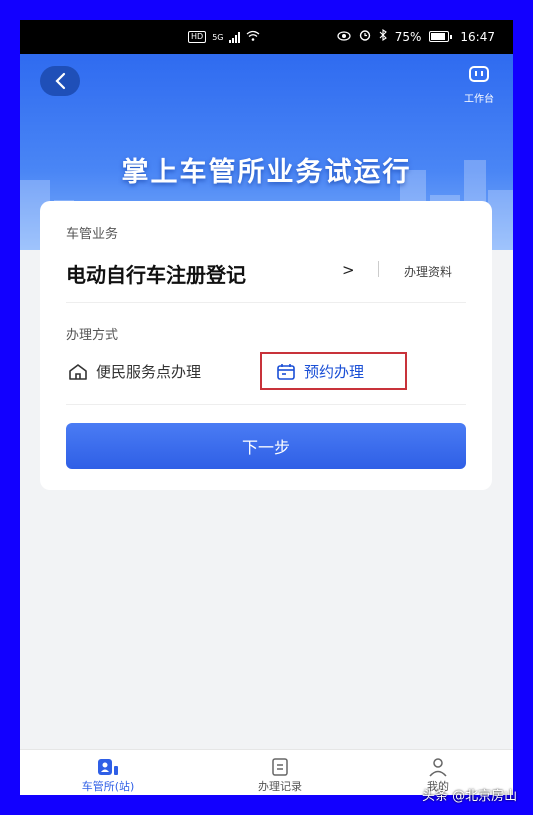 The width and height of the screenshot is (533, 815). I want to click on tab-station: 车管所(站), so click(108, 775).